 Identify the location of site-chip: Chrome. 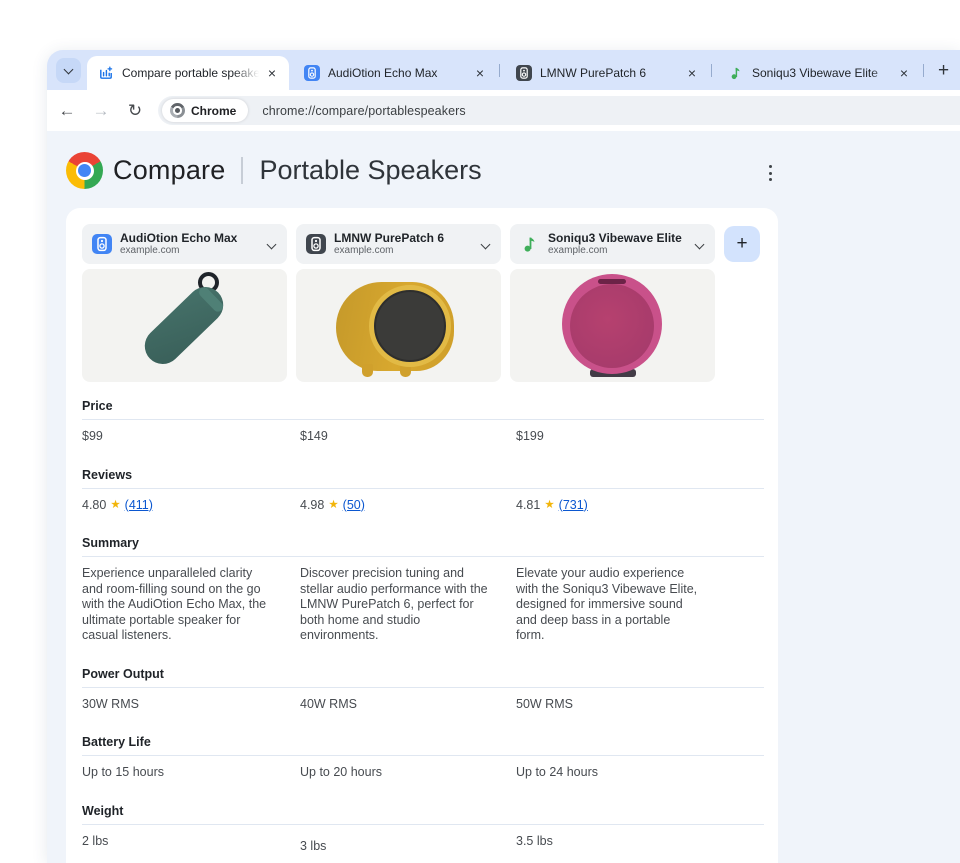
(205, 110).